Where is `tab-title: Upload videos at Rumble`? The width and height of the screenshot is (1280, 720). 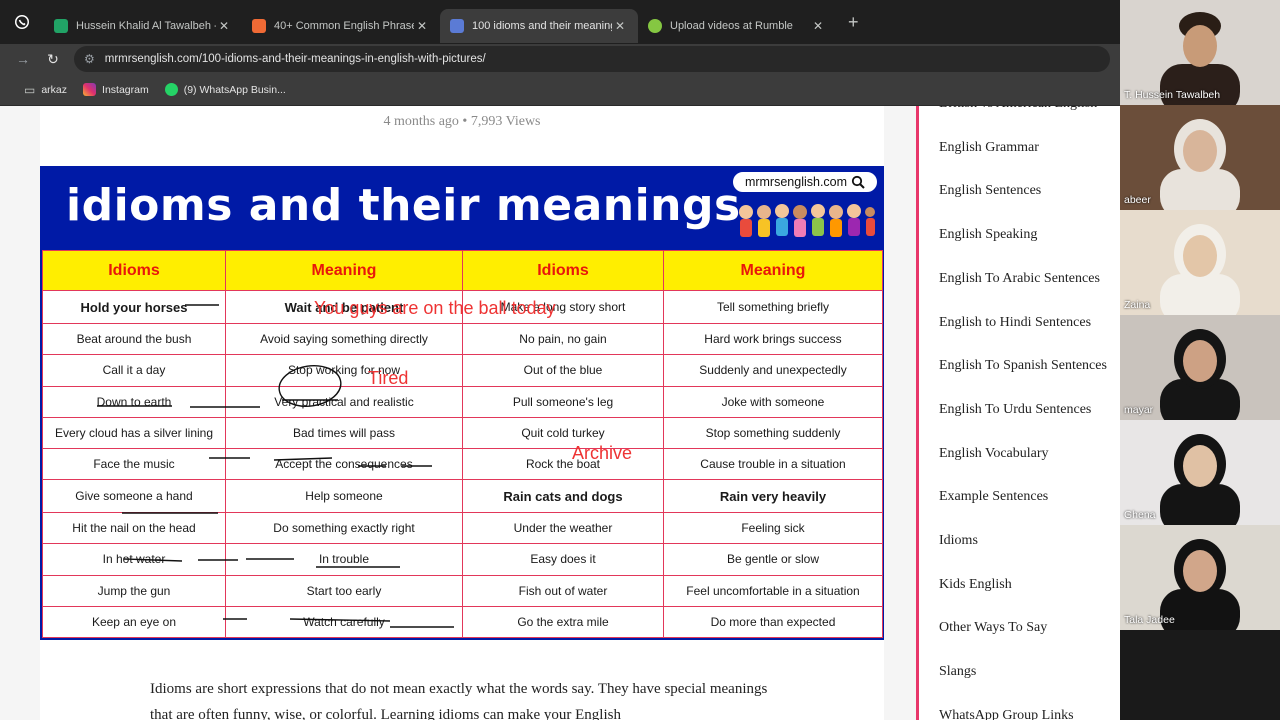
tab-title: Upload videos at Rumble is located at coordinates (731, 26).